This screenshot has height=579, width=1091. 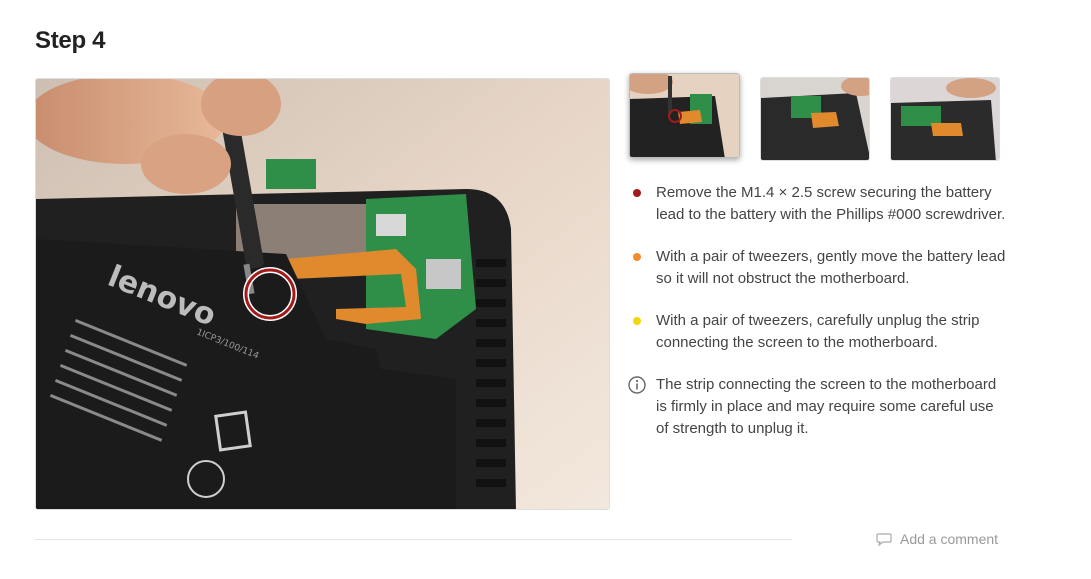 I want to click on info-icon, so click(x=637, y=385).